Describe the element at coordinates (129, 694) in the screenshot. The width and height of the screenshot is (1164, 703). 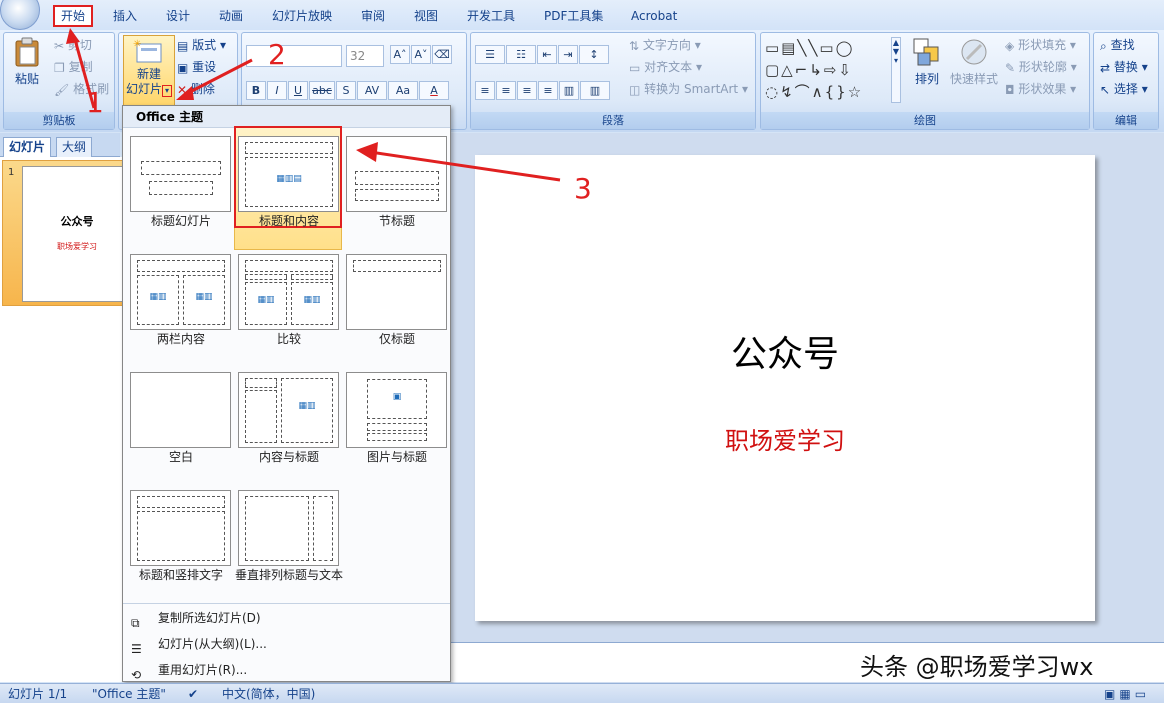
I see `status-theme: "Office 主题"` at that location.